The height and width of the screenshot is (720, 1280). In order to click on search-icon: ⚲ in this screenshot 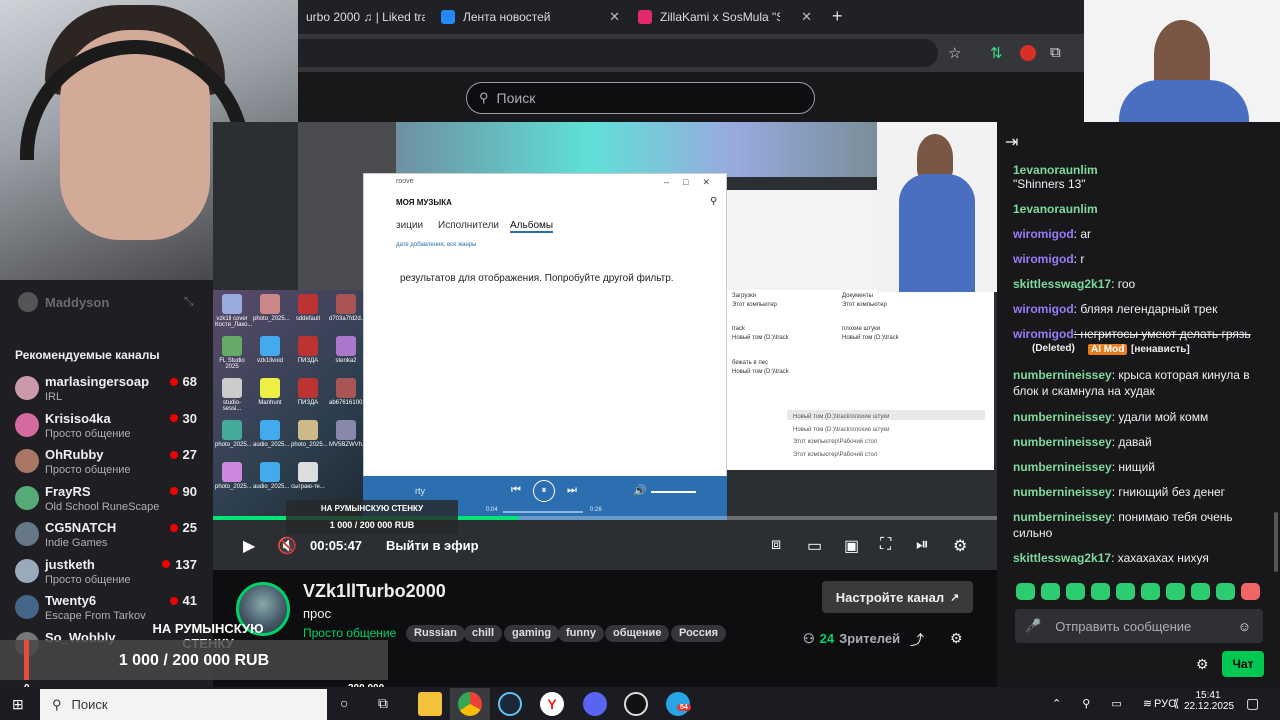, I will do `click(713, 201)`.